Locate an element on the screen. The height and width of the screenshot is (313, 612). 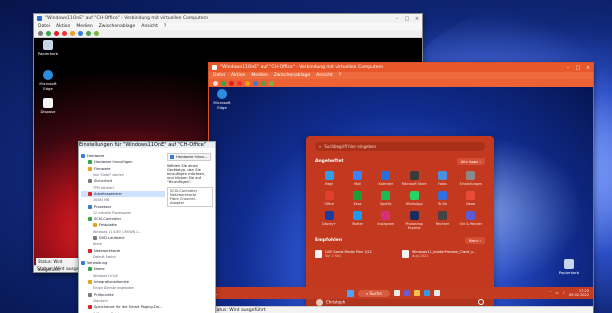
user-account-button: Christoph is located at coordinates (330, 302).